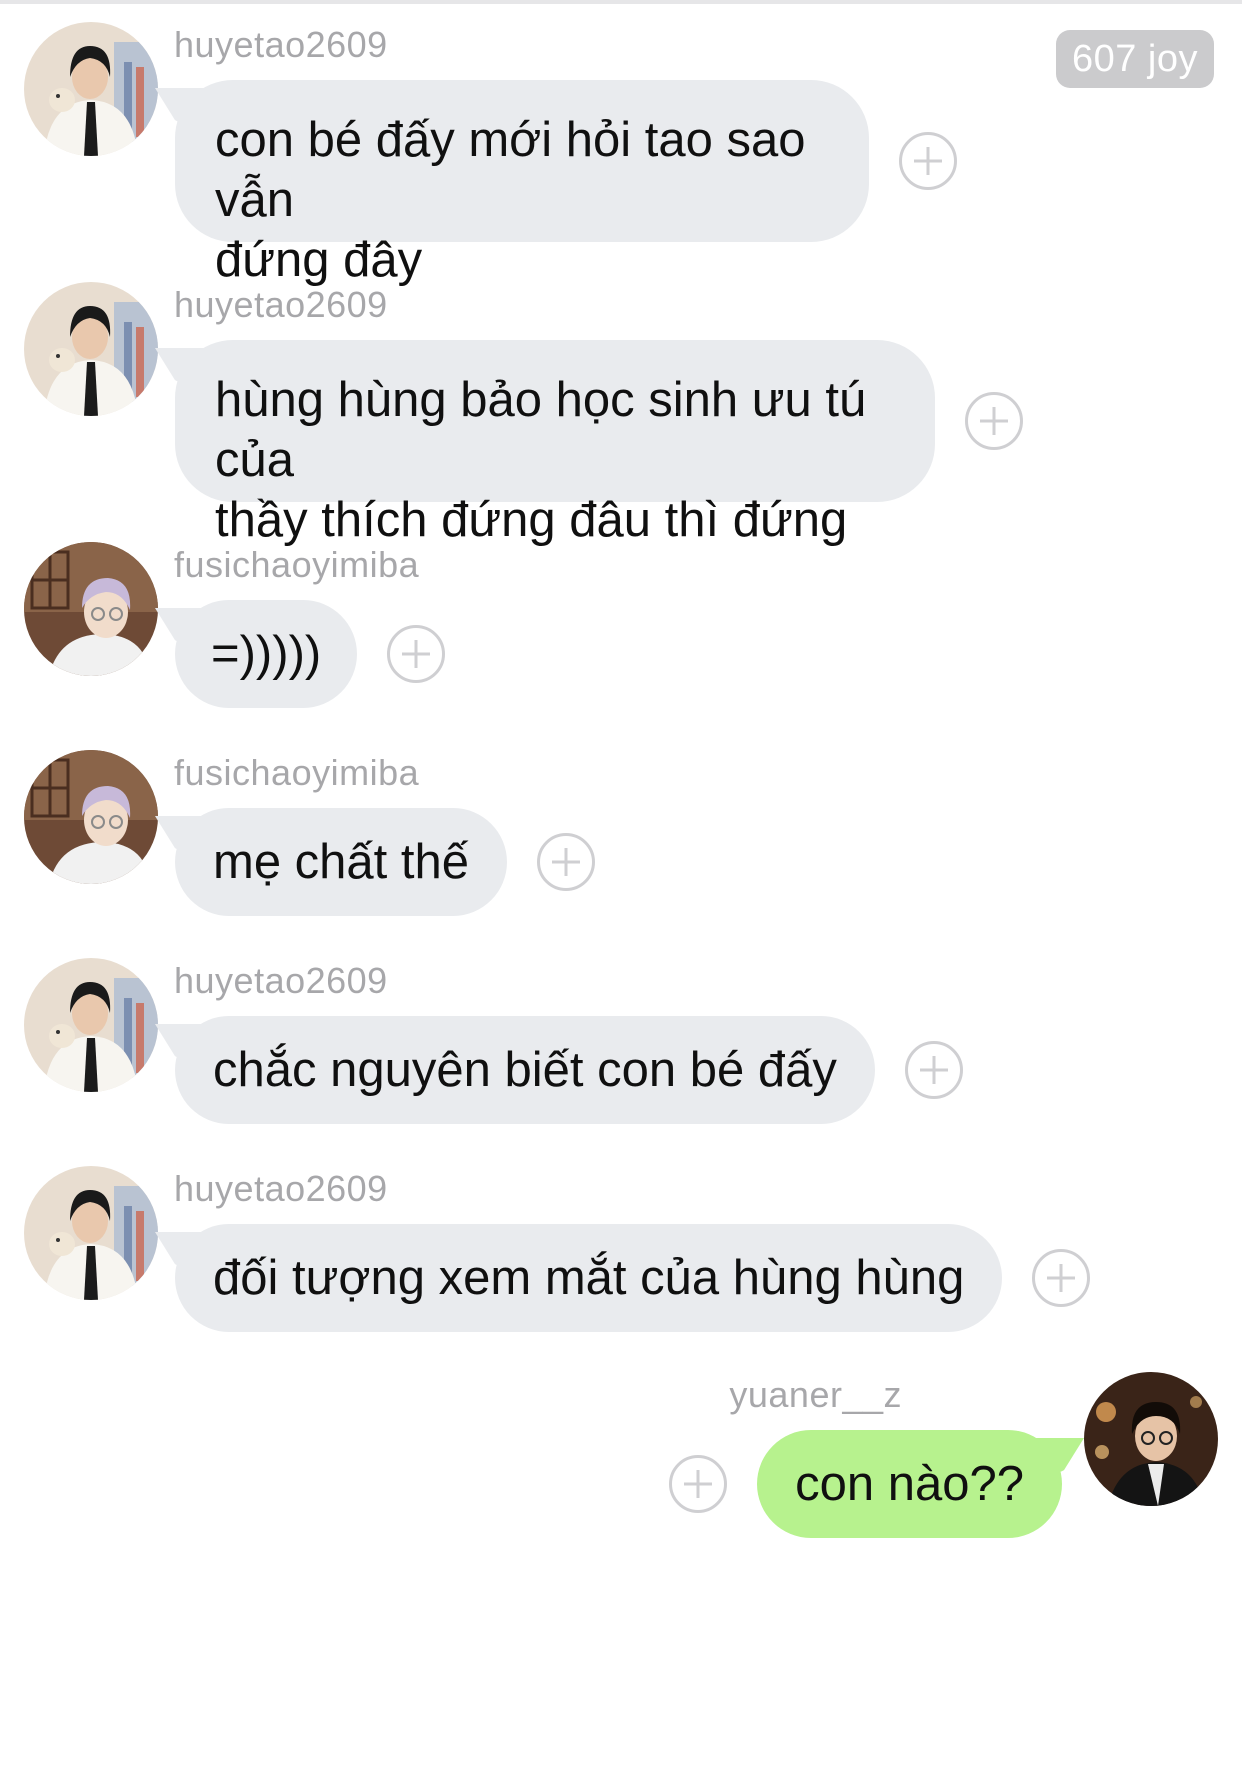 Image resolution: width=1242 pixels, height=1775 pixels. Describe the element at coordinates (589, 1278) in the screenshot. I see `message-bubble: đối tượng xem mắt của hùng hùng` at that location.